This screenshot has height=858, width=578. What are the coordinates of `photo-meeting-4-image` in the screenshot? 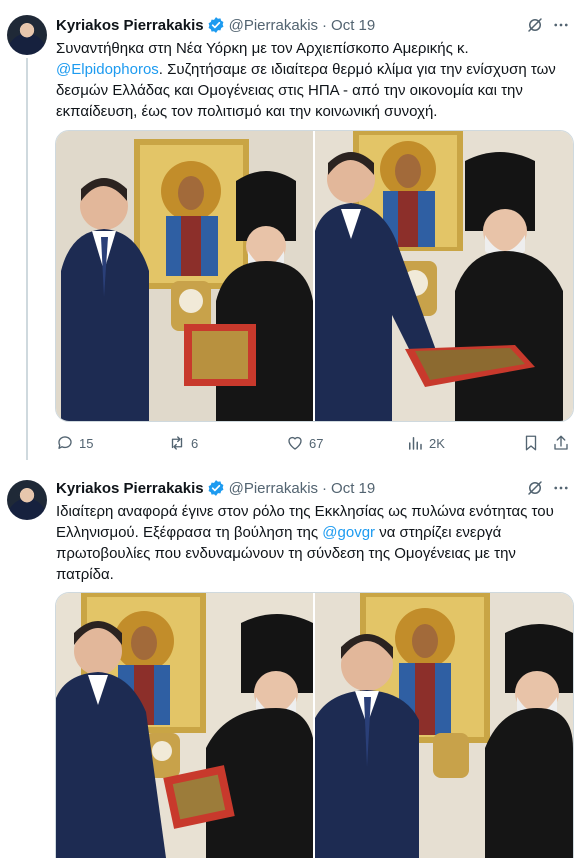 It's located at (444, 725).